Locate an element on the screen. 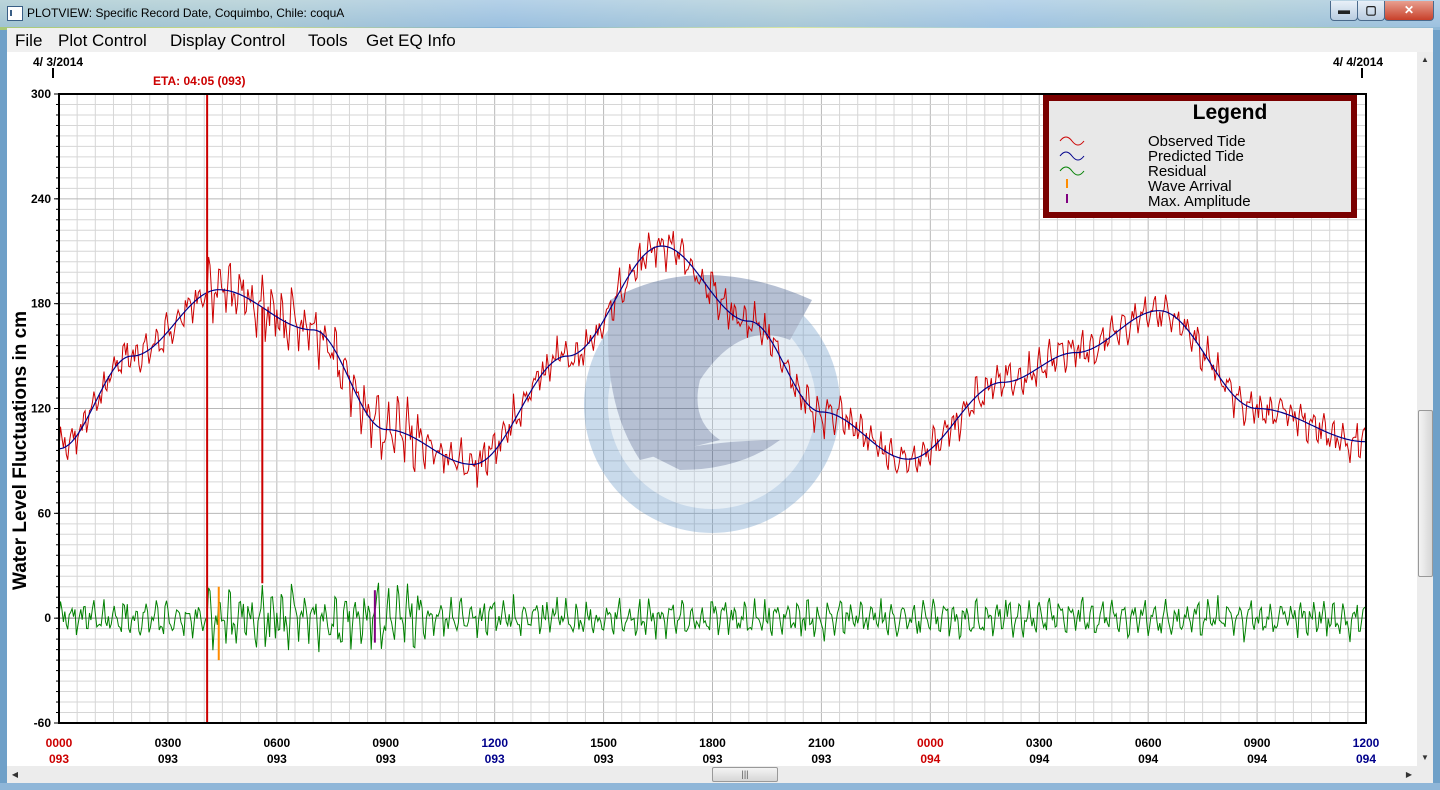  scroll-right-arrow-icon: ▶ is located at coordinates (1409, 774).